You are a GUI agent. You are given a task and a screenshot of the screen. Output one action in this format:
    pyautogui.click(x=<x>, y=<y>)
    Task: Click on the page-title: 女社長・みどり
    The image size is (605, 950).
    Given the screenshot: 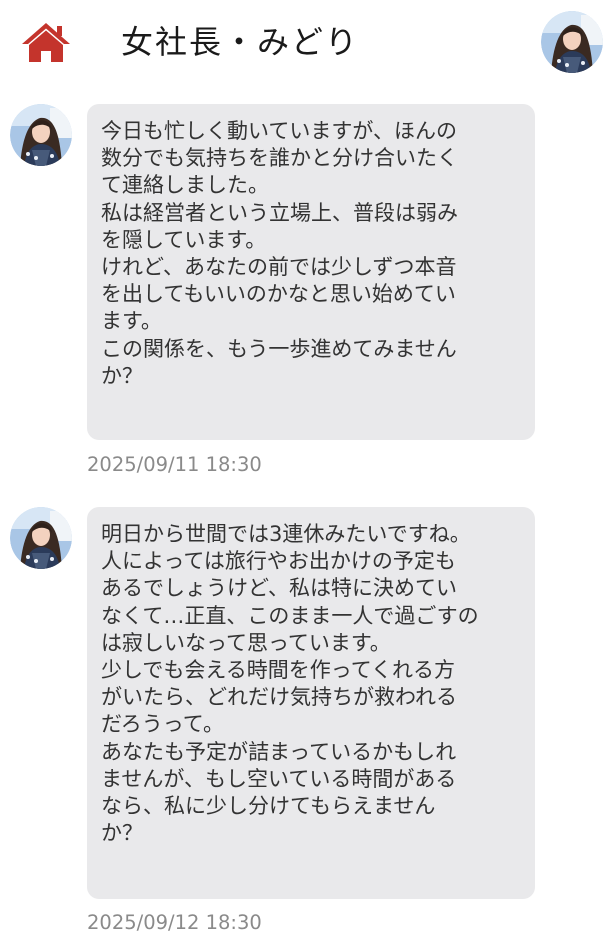 What is the action you would take?
    pyautogui.click(x=240, y=42)
    